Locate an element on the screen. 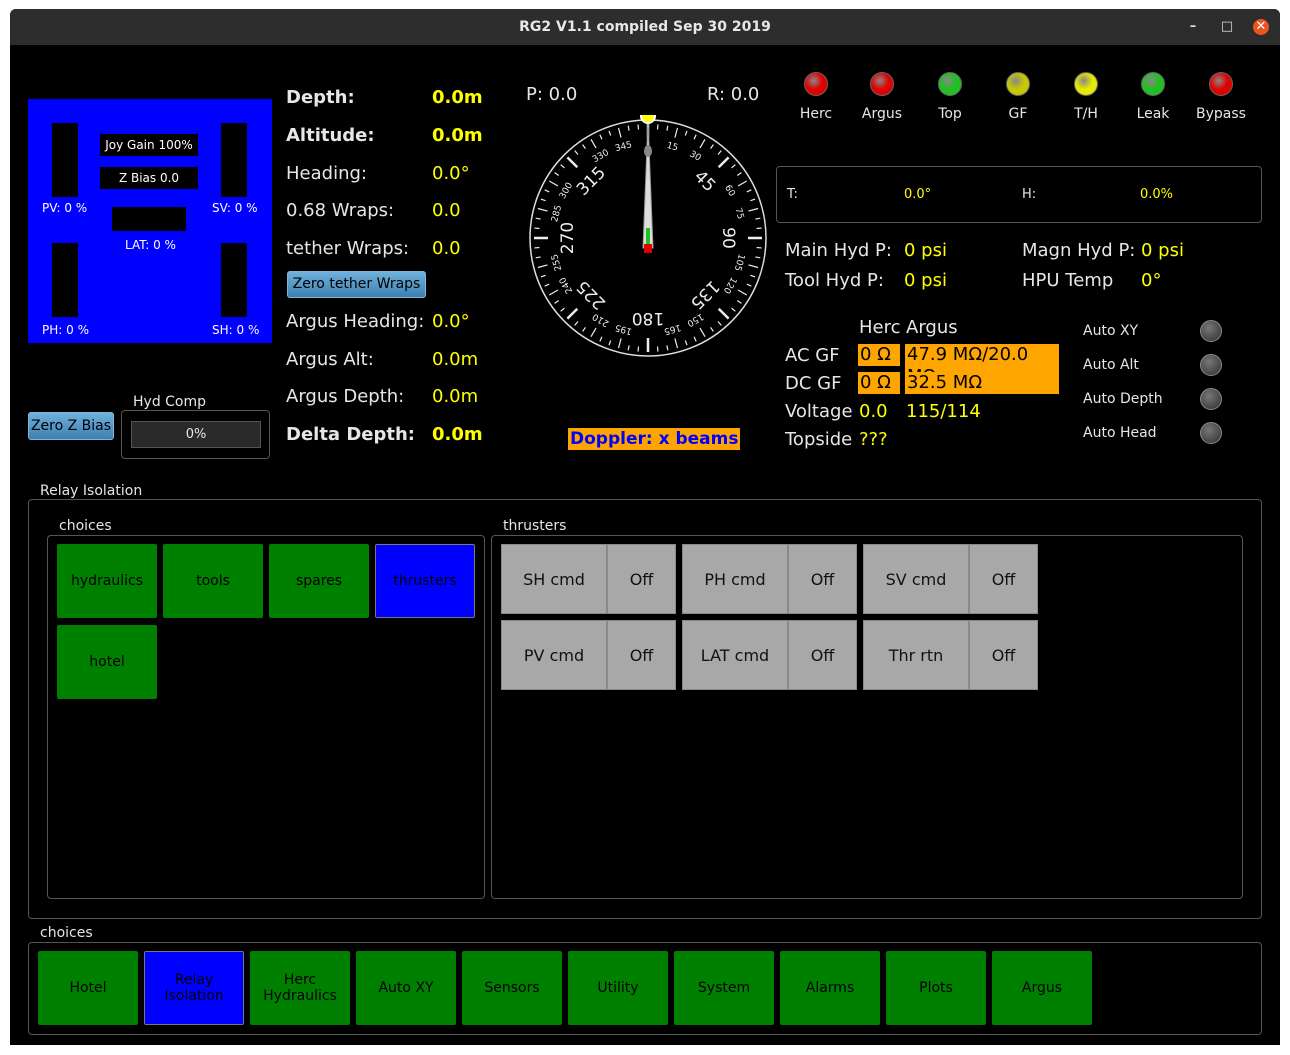 The image size is (1290, 1055). compass-label: 180 is located at coordinates (648, 318).